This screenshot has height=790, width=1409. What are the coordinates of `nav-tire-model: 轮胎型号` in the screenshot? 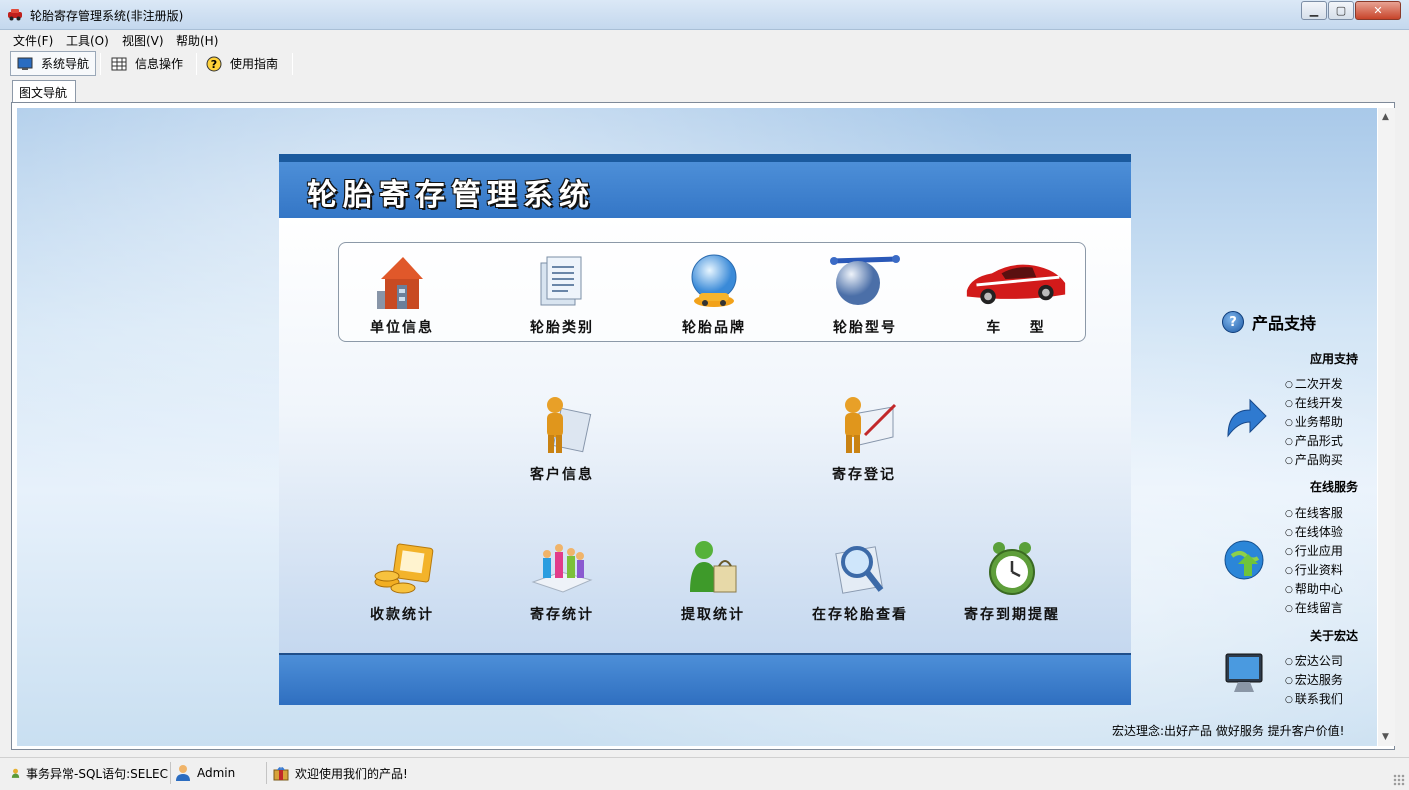 It's located at (865, 294).